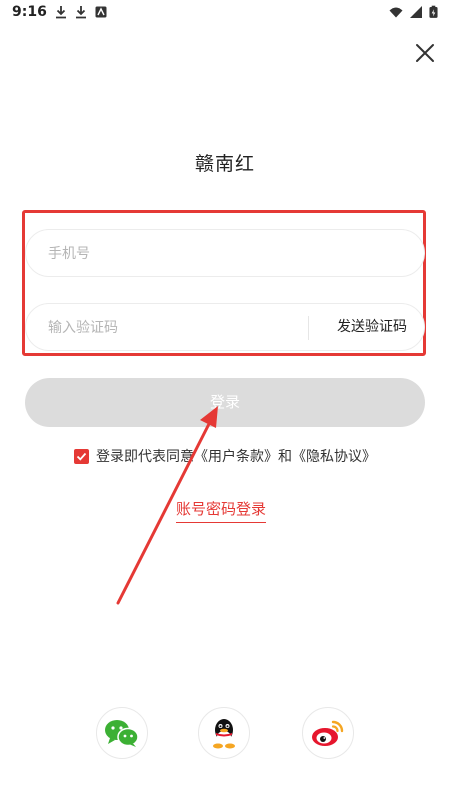 The width and height of the screenshot is (450, 800). What do you see at coordinates (225, 402) in the screenshot?
I see `login-button: 登录` at bounding box center [225, 402].